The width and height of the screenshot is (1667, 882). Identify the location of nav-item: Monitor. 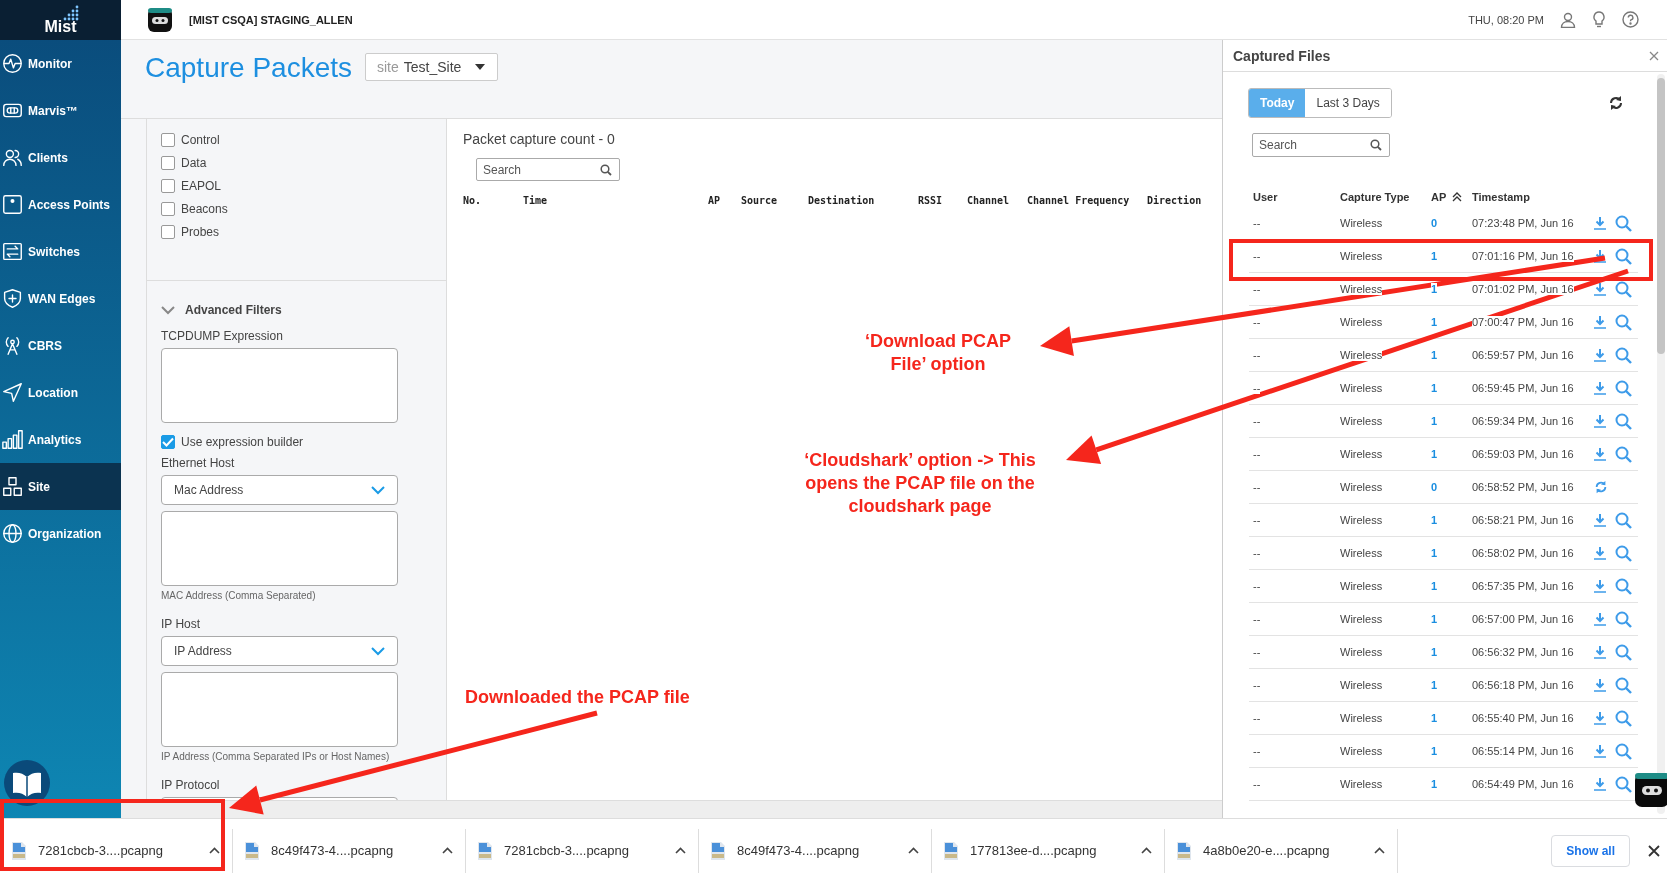
(60, 63).